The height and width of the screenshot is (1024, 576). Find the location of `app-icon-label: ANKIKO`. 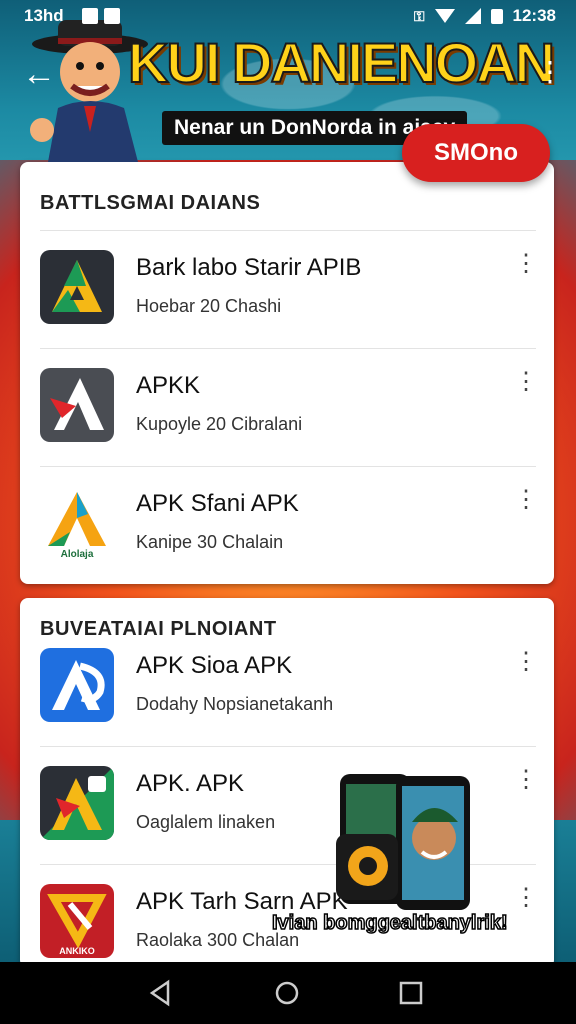

app-icon-label: ANKIKO is located at coordinates (77, 951).